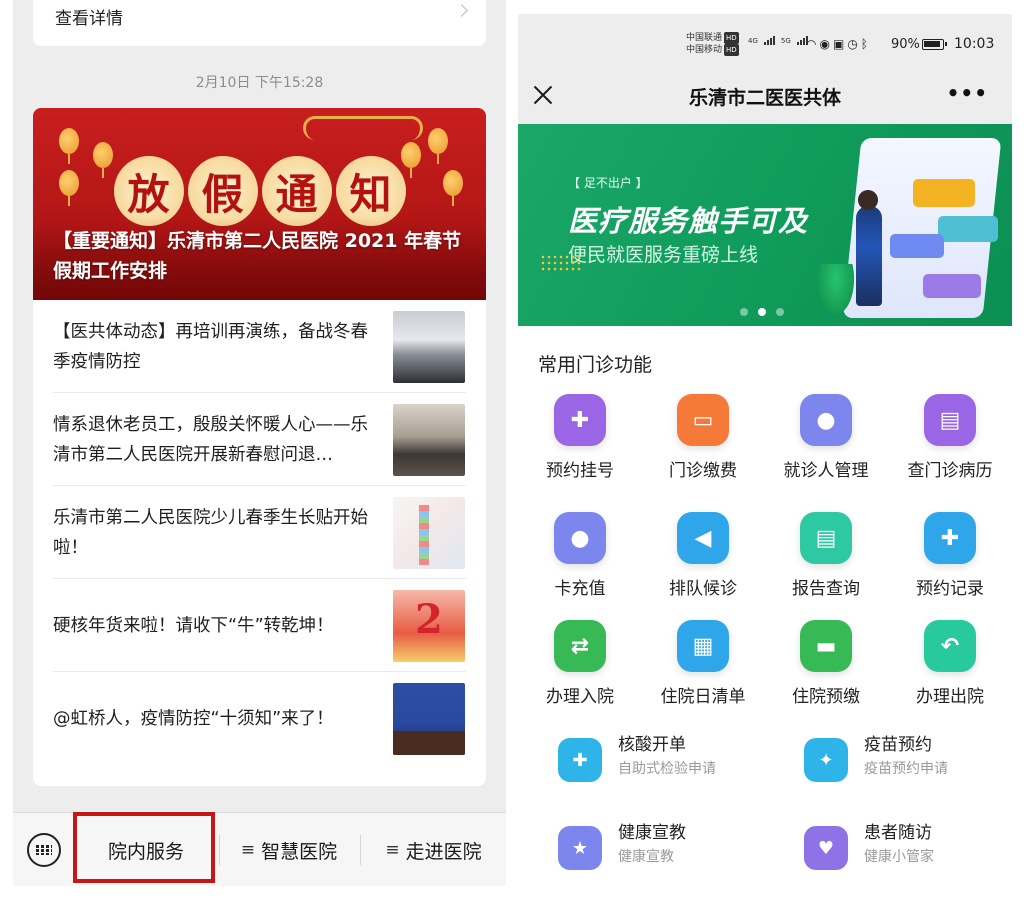 Image resolution: width=1024 pixels, height=900 pixels. I want to click on func-queue: ◀ 排队候诊, so click(703, 555).